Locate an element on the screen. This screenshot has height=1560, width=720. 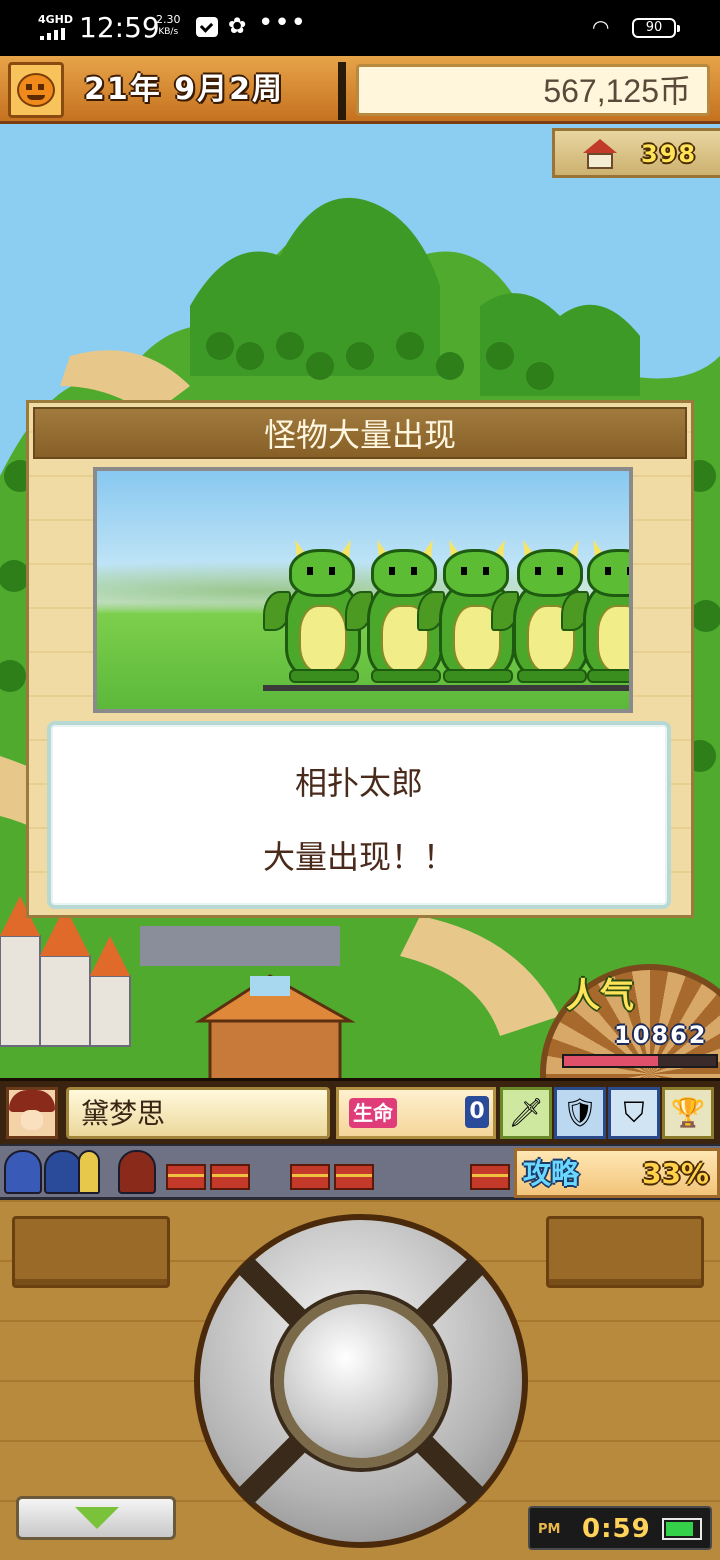
left-shoulder-button is located at coordinates (91, 1252).